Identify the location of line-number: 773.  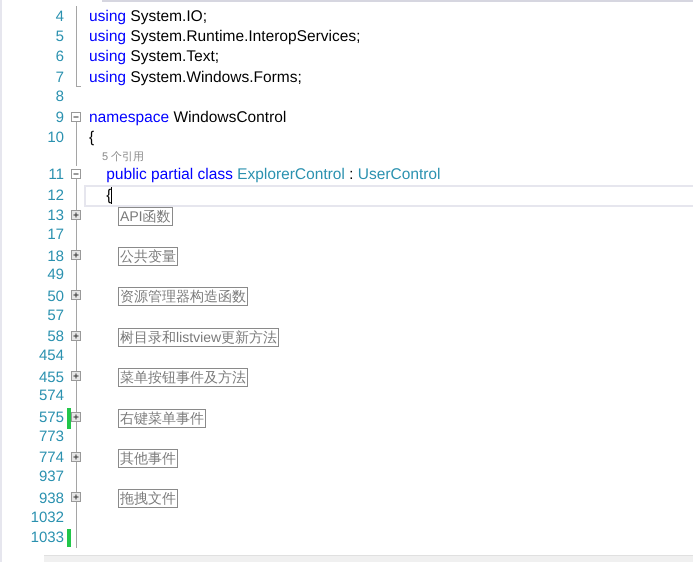
(51, 437).